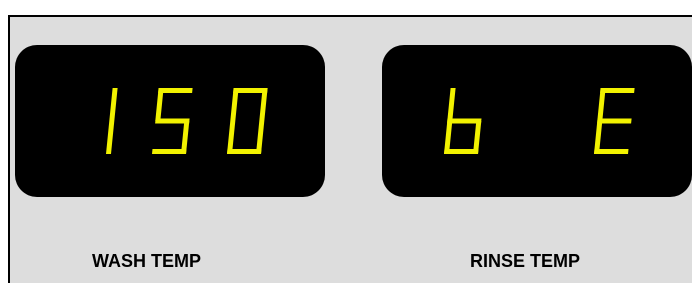 The height and width of the screenshot is (283, 692). I want to click on rinse-digit-1-segment-c, so click(477, 137).